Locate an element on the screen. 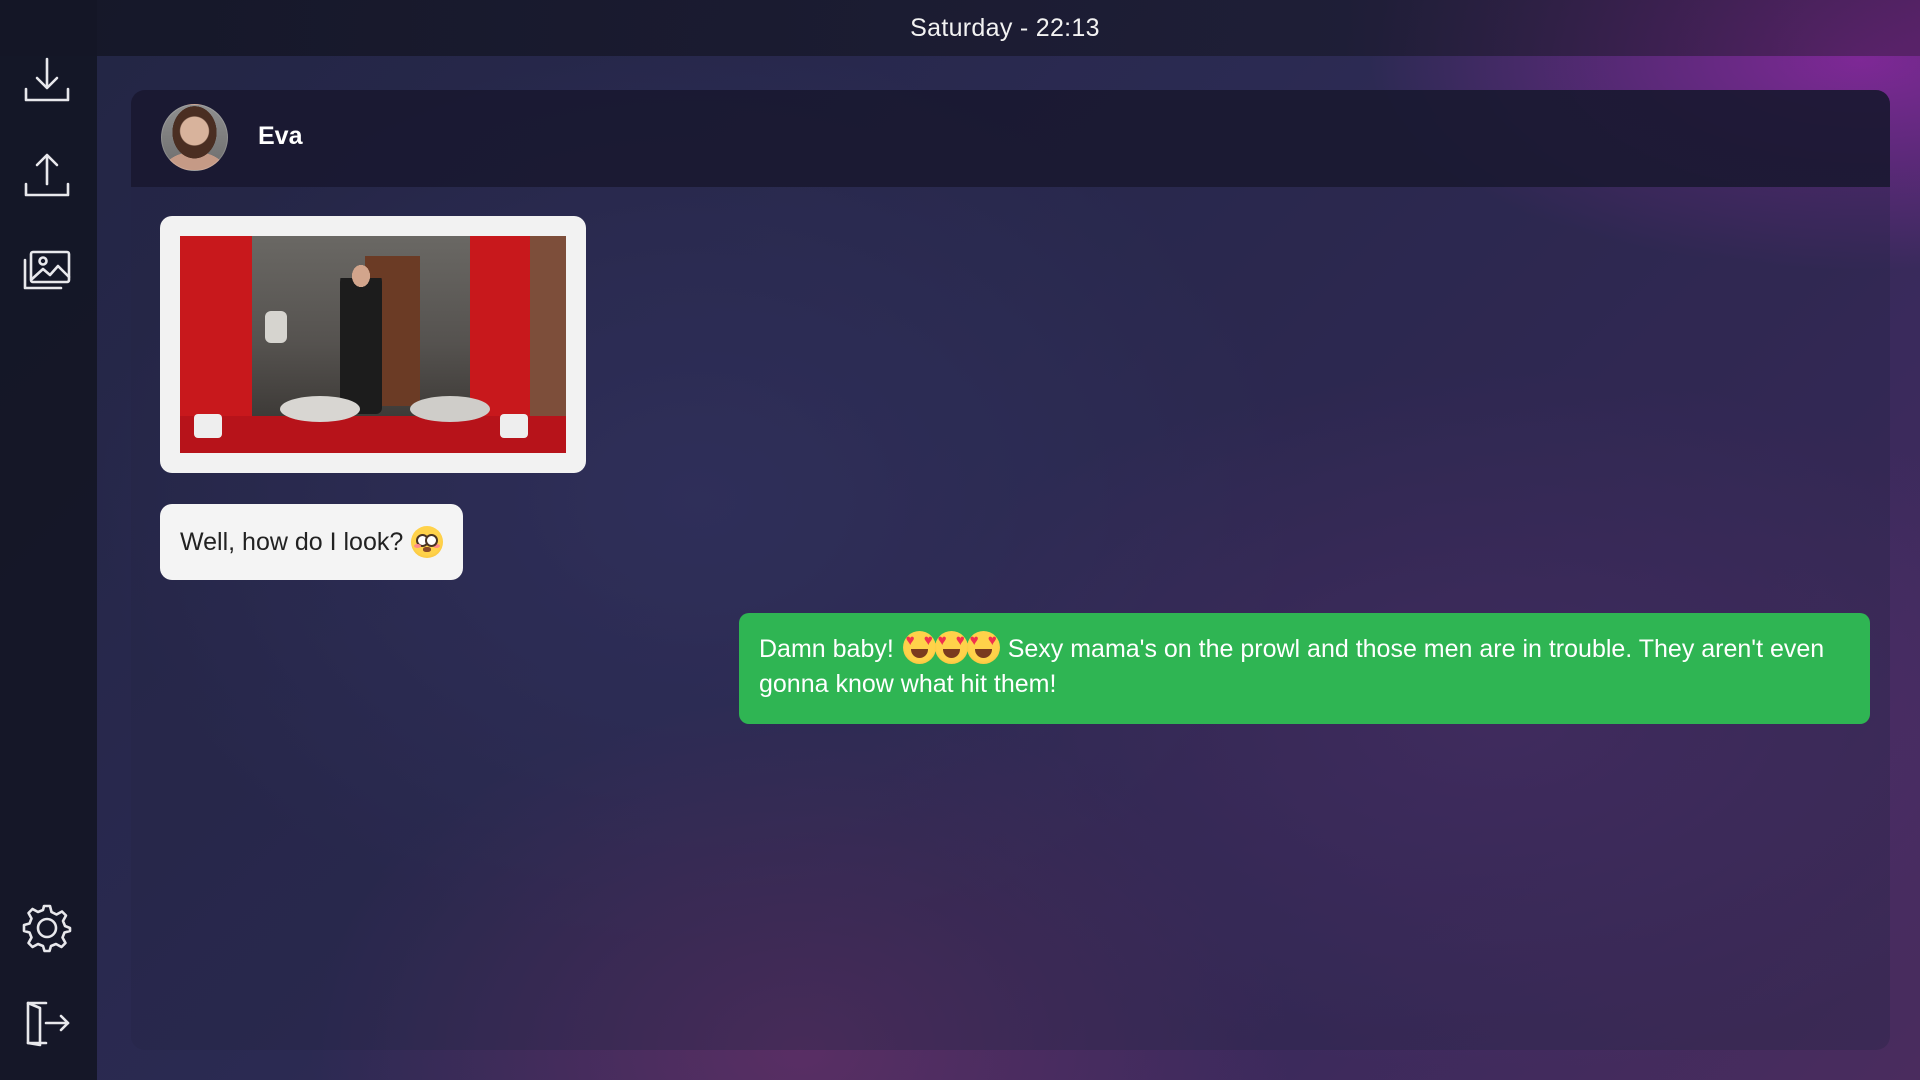  message-photo is located at coordinates (373, 344).